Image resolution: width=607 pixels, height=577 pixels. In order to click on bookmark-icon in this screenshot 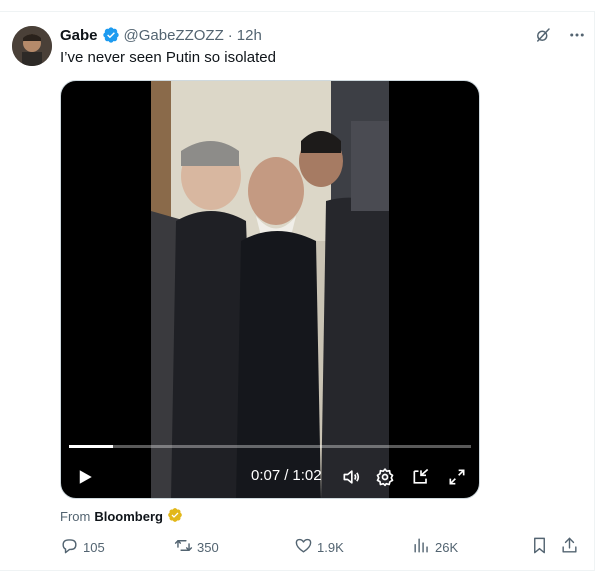, I will do `click(539, 547)`.